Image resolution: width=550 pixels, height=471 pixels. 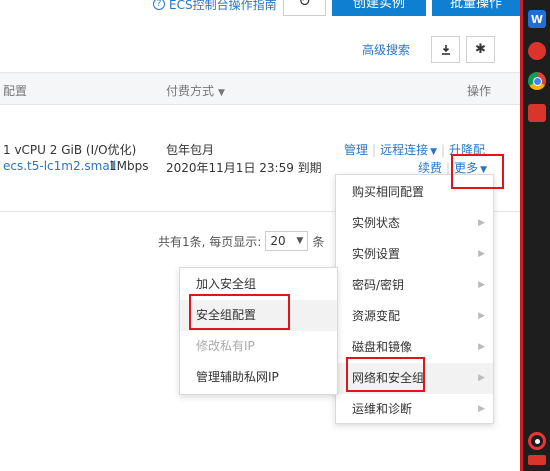 What do you see at coordinates (414, 223) in the screenshot?
I see `menu-item-instance-status: 实例状态 ▶` at bounding box center [414, 223].